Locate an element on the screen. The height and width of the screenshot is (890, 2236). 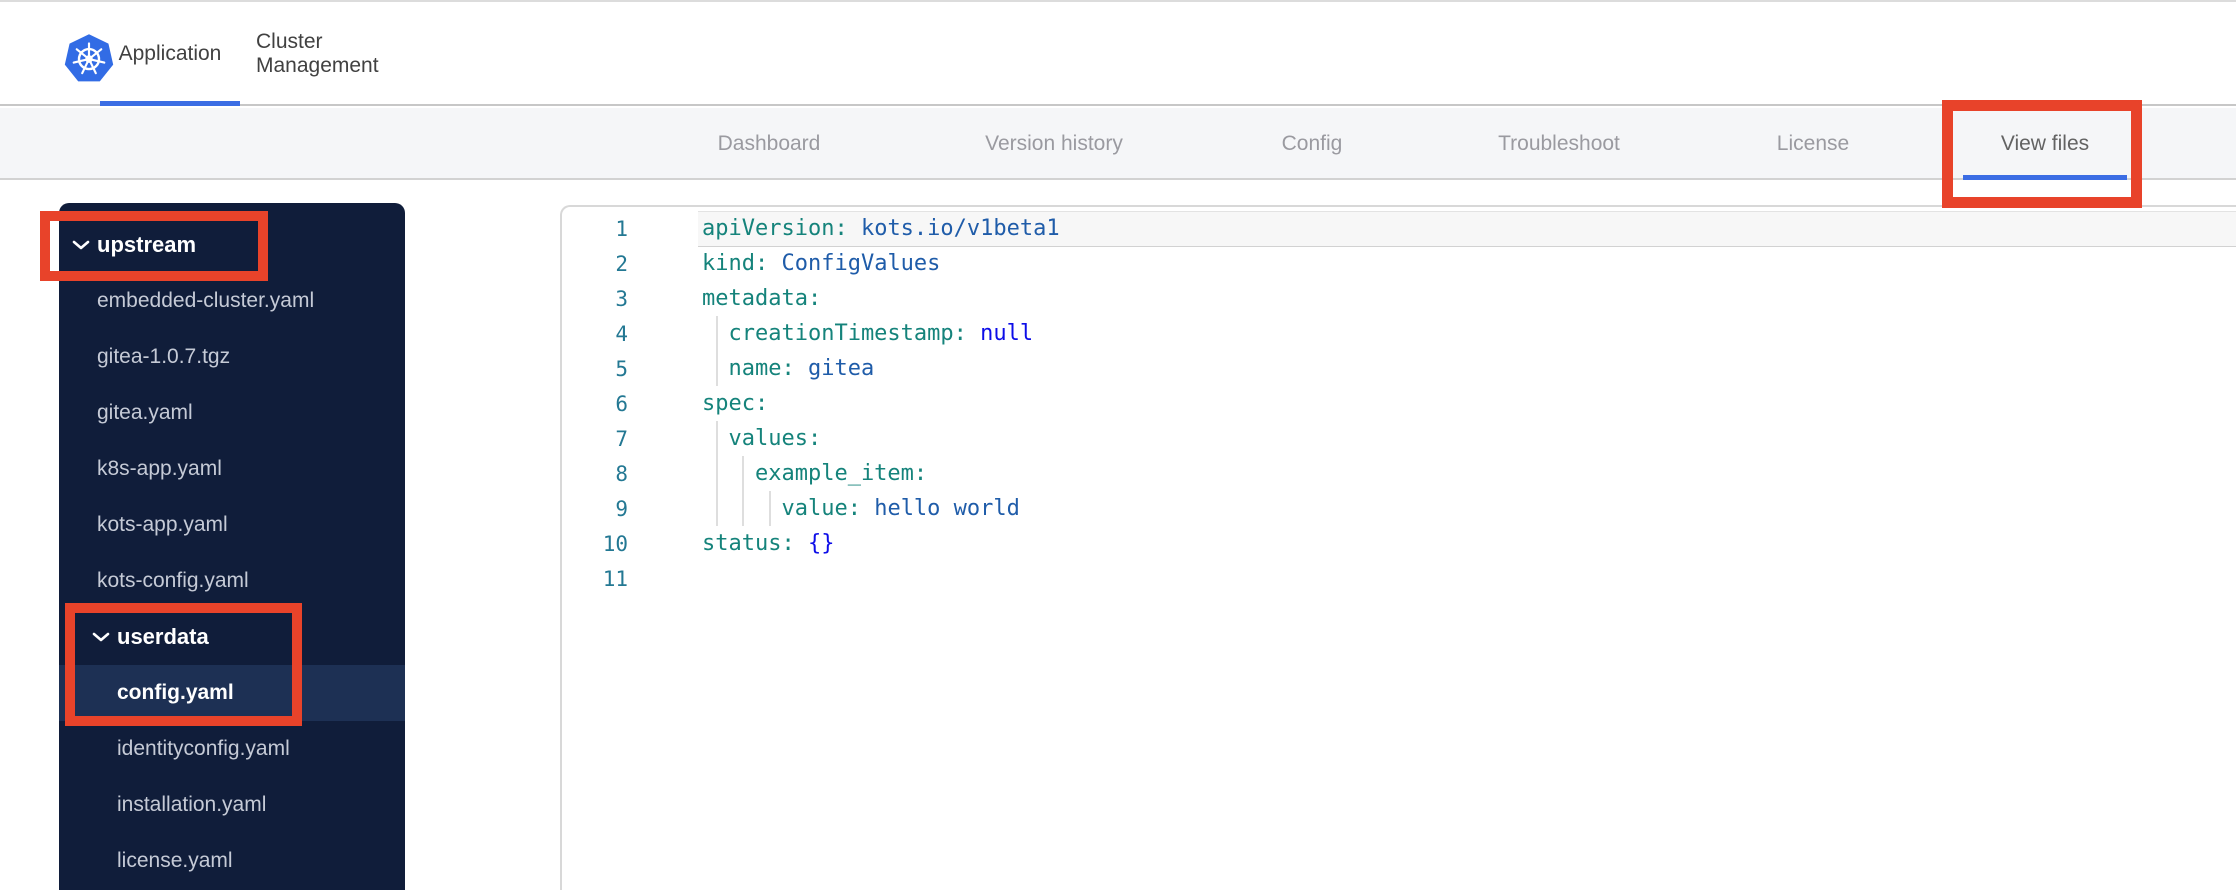
tree-file-embedded-cluster-yaml: embedded-cluster.yaml is located at coordinates (232, 301).